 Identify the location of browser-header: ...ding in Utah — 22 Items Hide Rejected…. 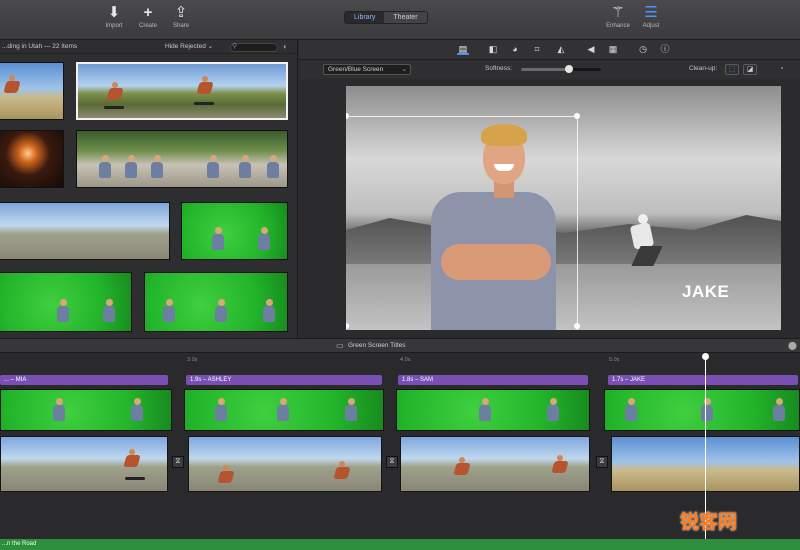
(148, 47).